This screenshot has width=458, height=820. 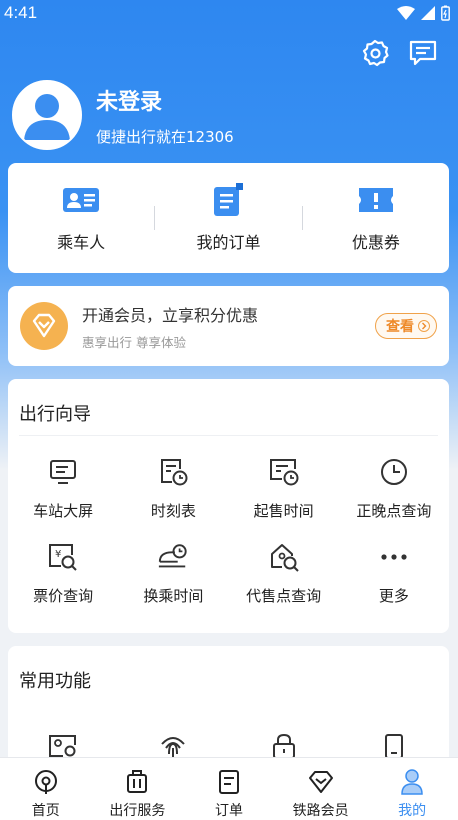 I want to click on profile-subtitle: 便捷出行就在12306, so click(x=165, y=136).